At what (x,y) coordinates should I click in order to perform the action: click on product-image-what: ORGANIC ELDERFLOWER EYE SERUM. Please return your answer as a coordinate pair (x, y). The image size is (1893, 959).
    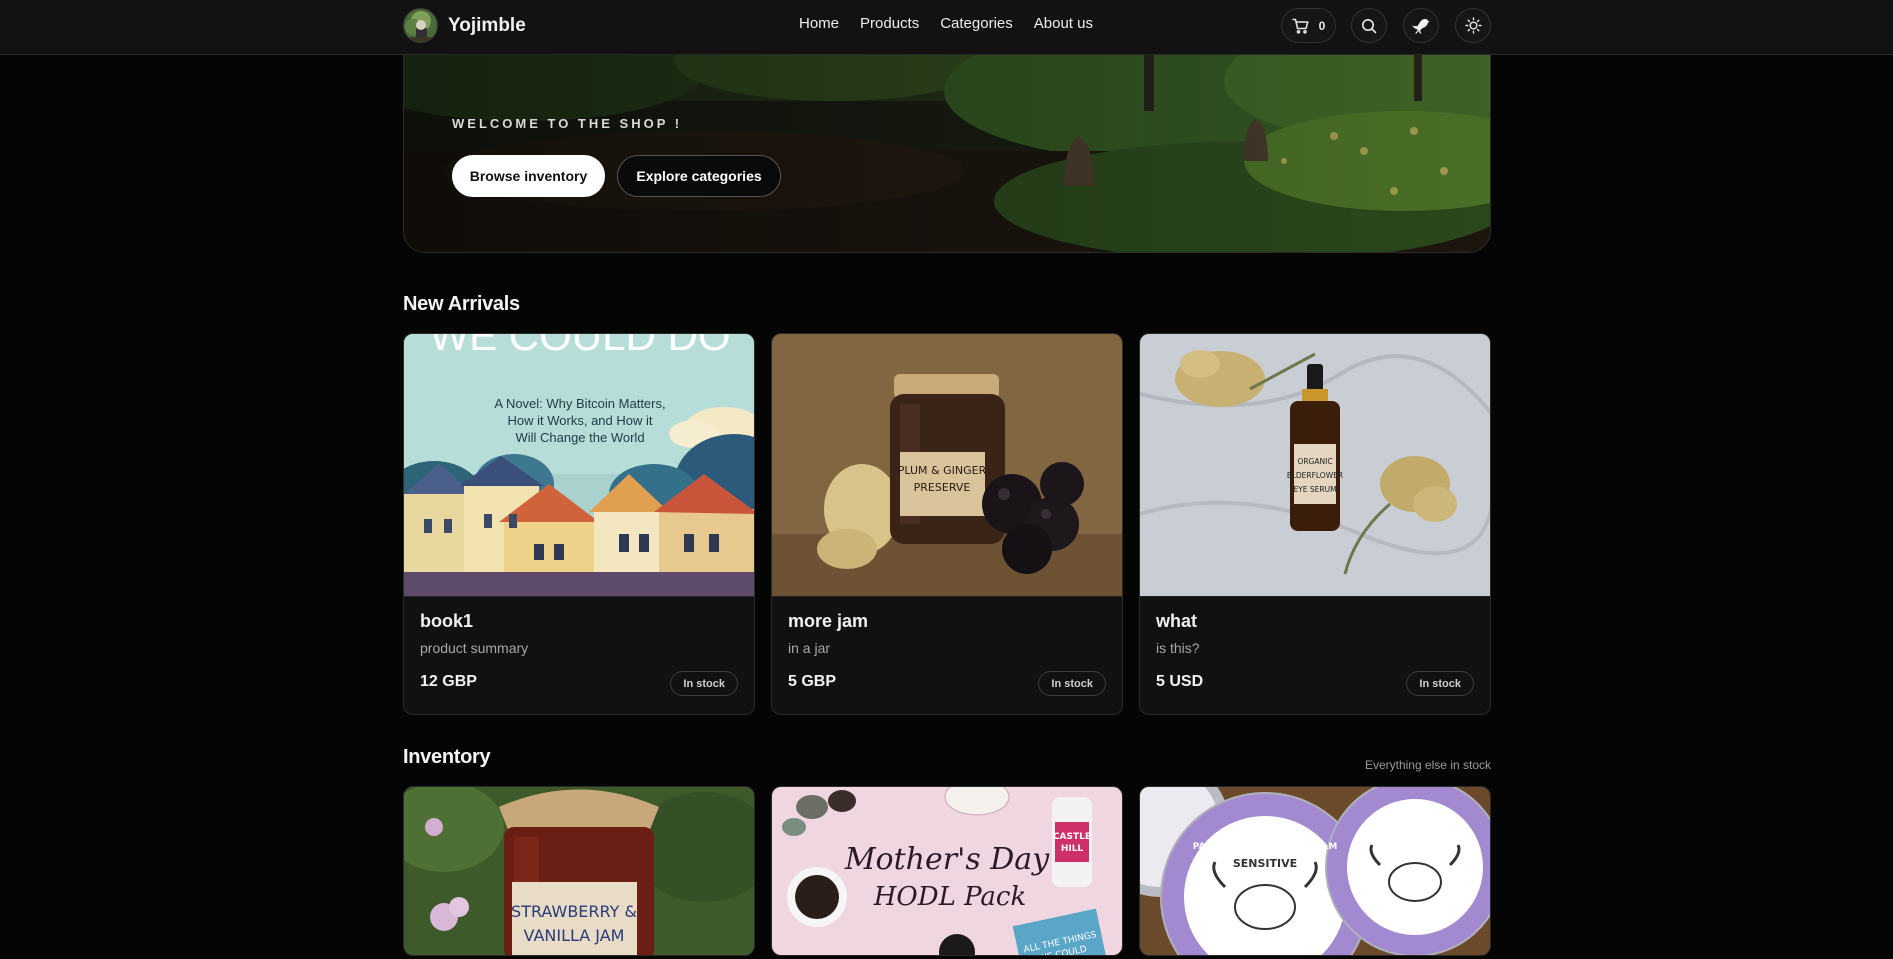
    Looking at the image, I should click on (1315, 465).